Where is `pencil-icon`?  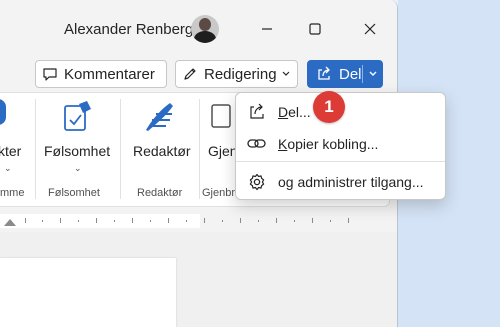 pencil-icon is located at coordinates (190, 74).